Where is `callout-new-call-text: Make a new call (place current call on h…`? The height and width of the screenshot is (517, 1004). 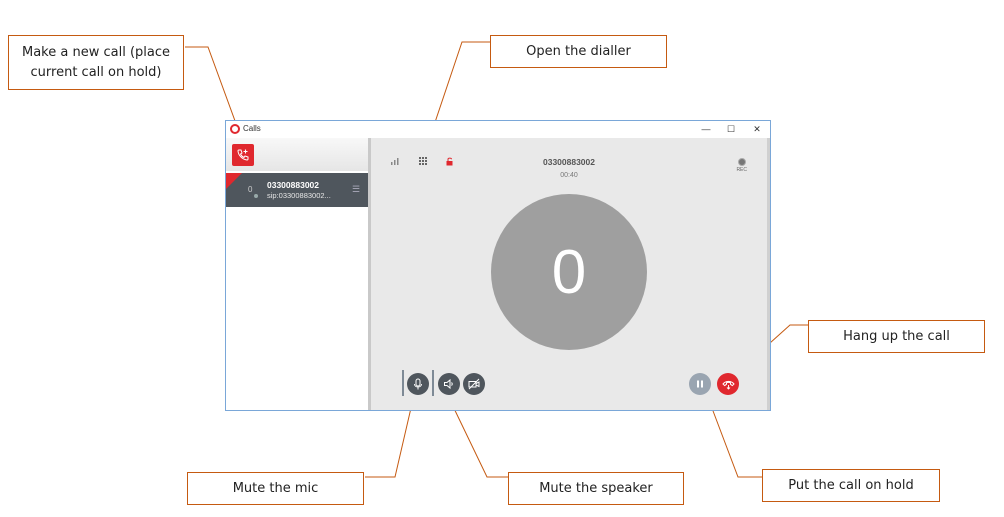
callout-new-call-text: Make a new call (place current call on h… is located at coordinates (96, 62).